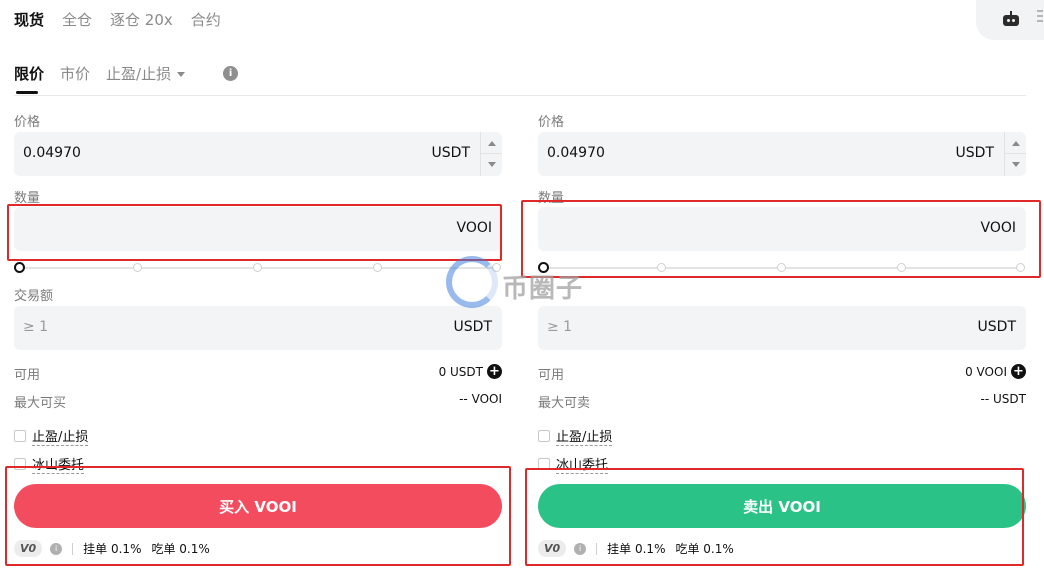 This screenshot has height=570, width=1044. What do you see at coordinates (782, 506) in the screenshot?
I see `sell-button: 卖出 VOOI` at bounding box center [782, 506].